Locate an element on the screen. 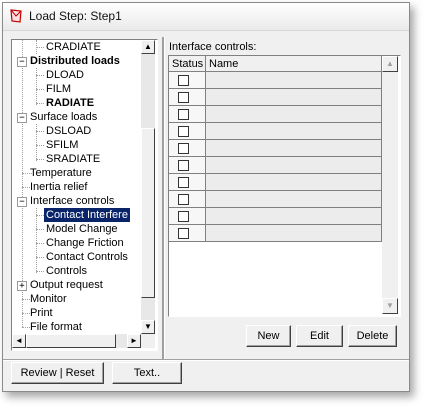 This screenshot has width=425, height=410. edit-button: Edit is located at coordinates (319, 336).